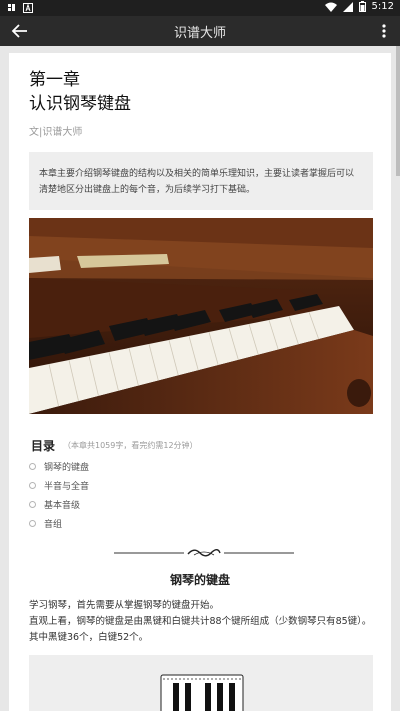 Image resolution: width=400 pixels, height=711 pixels. Describe the element at coordinates (130, 445) in the screenshot. I see `toc-meta: （本章共1059字，看完约需12分钟）` at that location.